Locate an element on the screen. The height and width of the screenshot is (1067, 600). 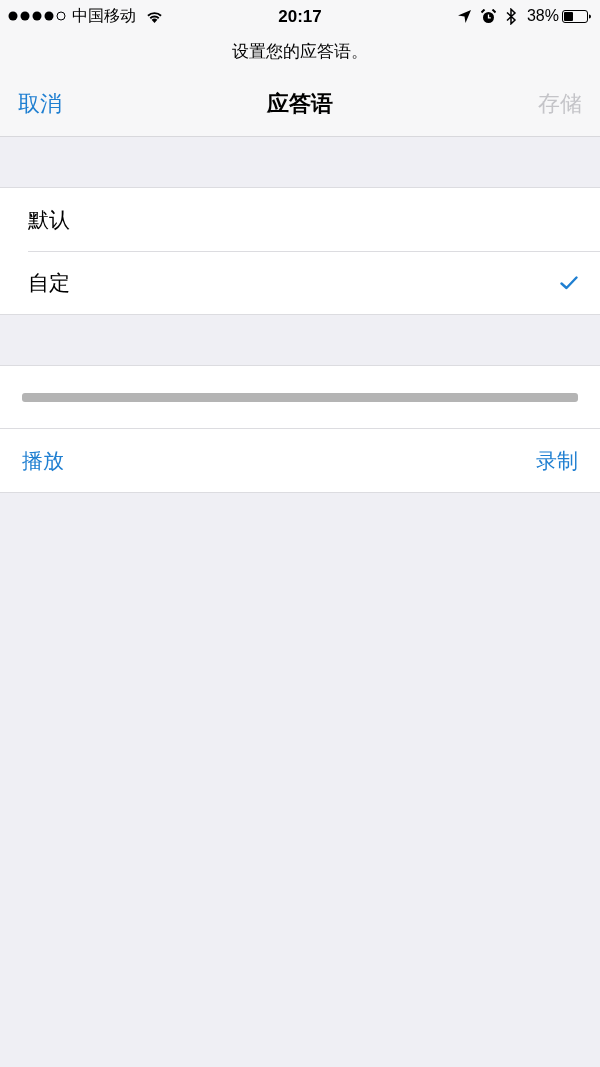
battery-percentage: 38% is located at coordinates (542, 16).